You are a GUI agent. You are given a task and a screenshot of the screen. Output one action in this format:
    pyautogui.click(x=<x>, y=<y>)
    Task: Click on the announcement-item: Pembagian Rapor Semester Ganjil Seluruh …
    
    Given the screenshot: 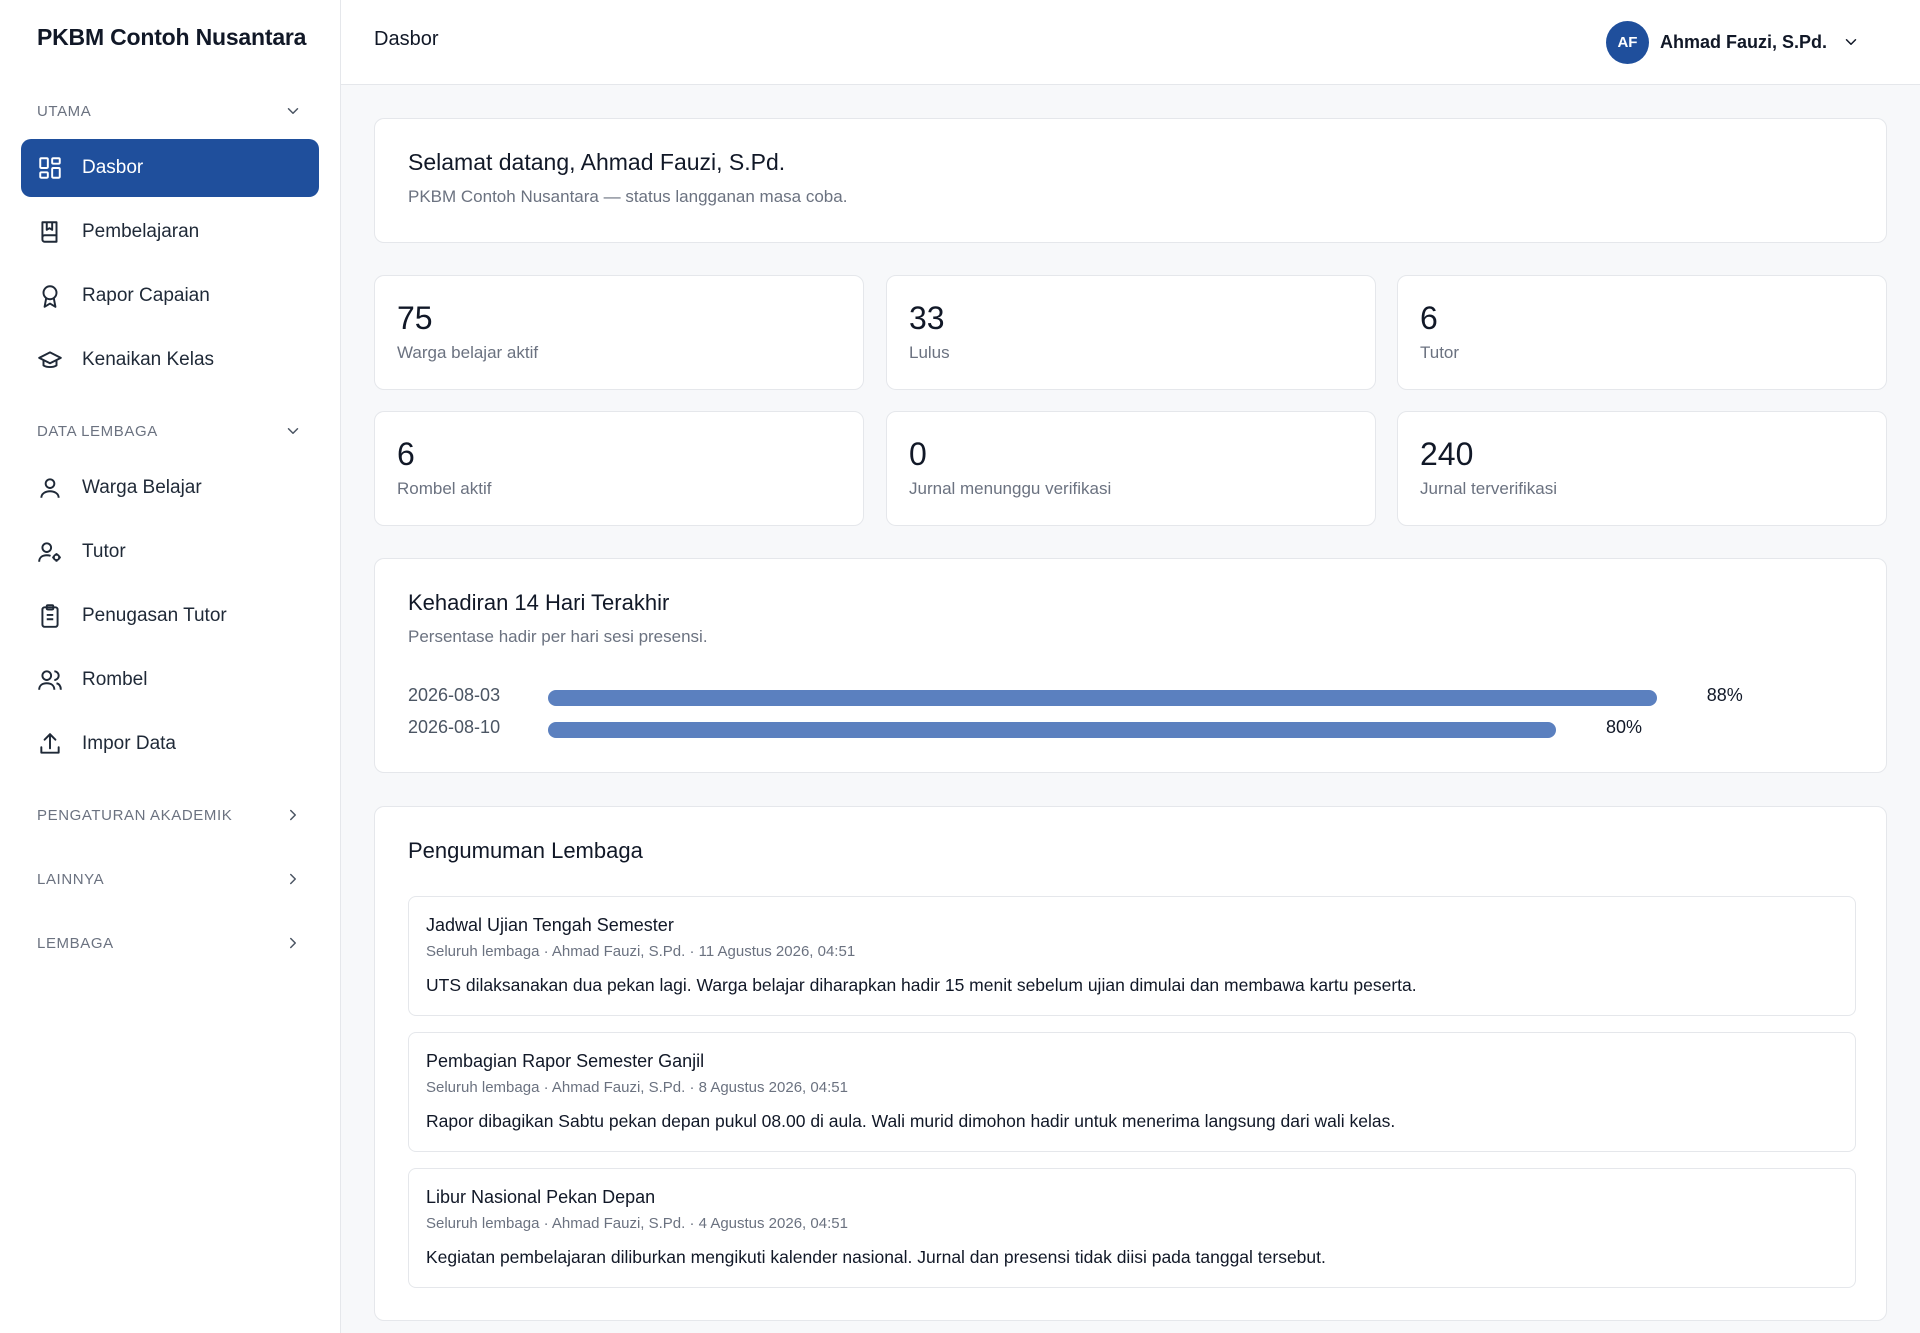 What is the action you would take?
    pyautogui.click(x=1132, y=1092)
    